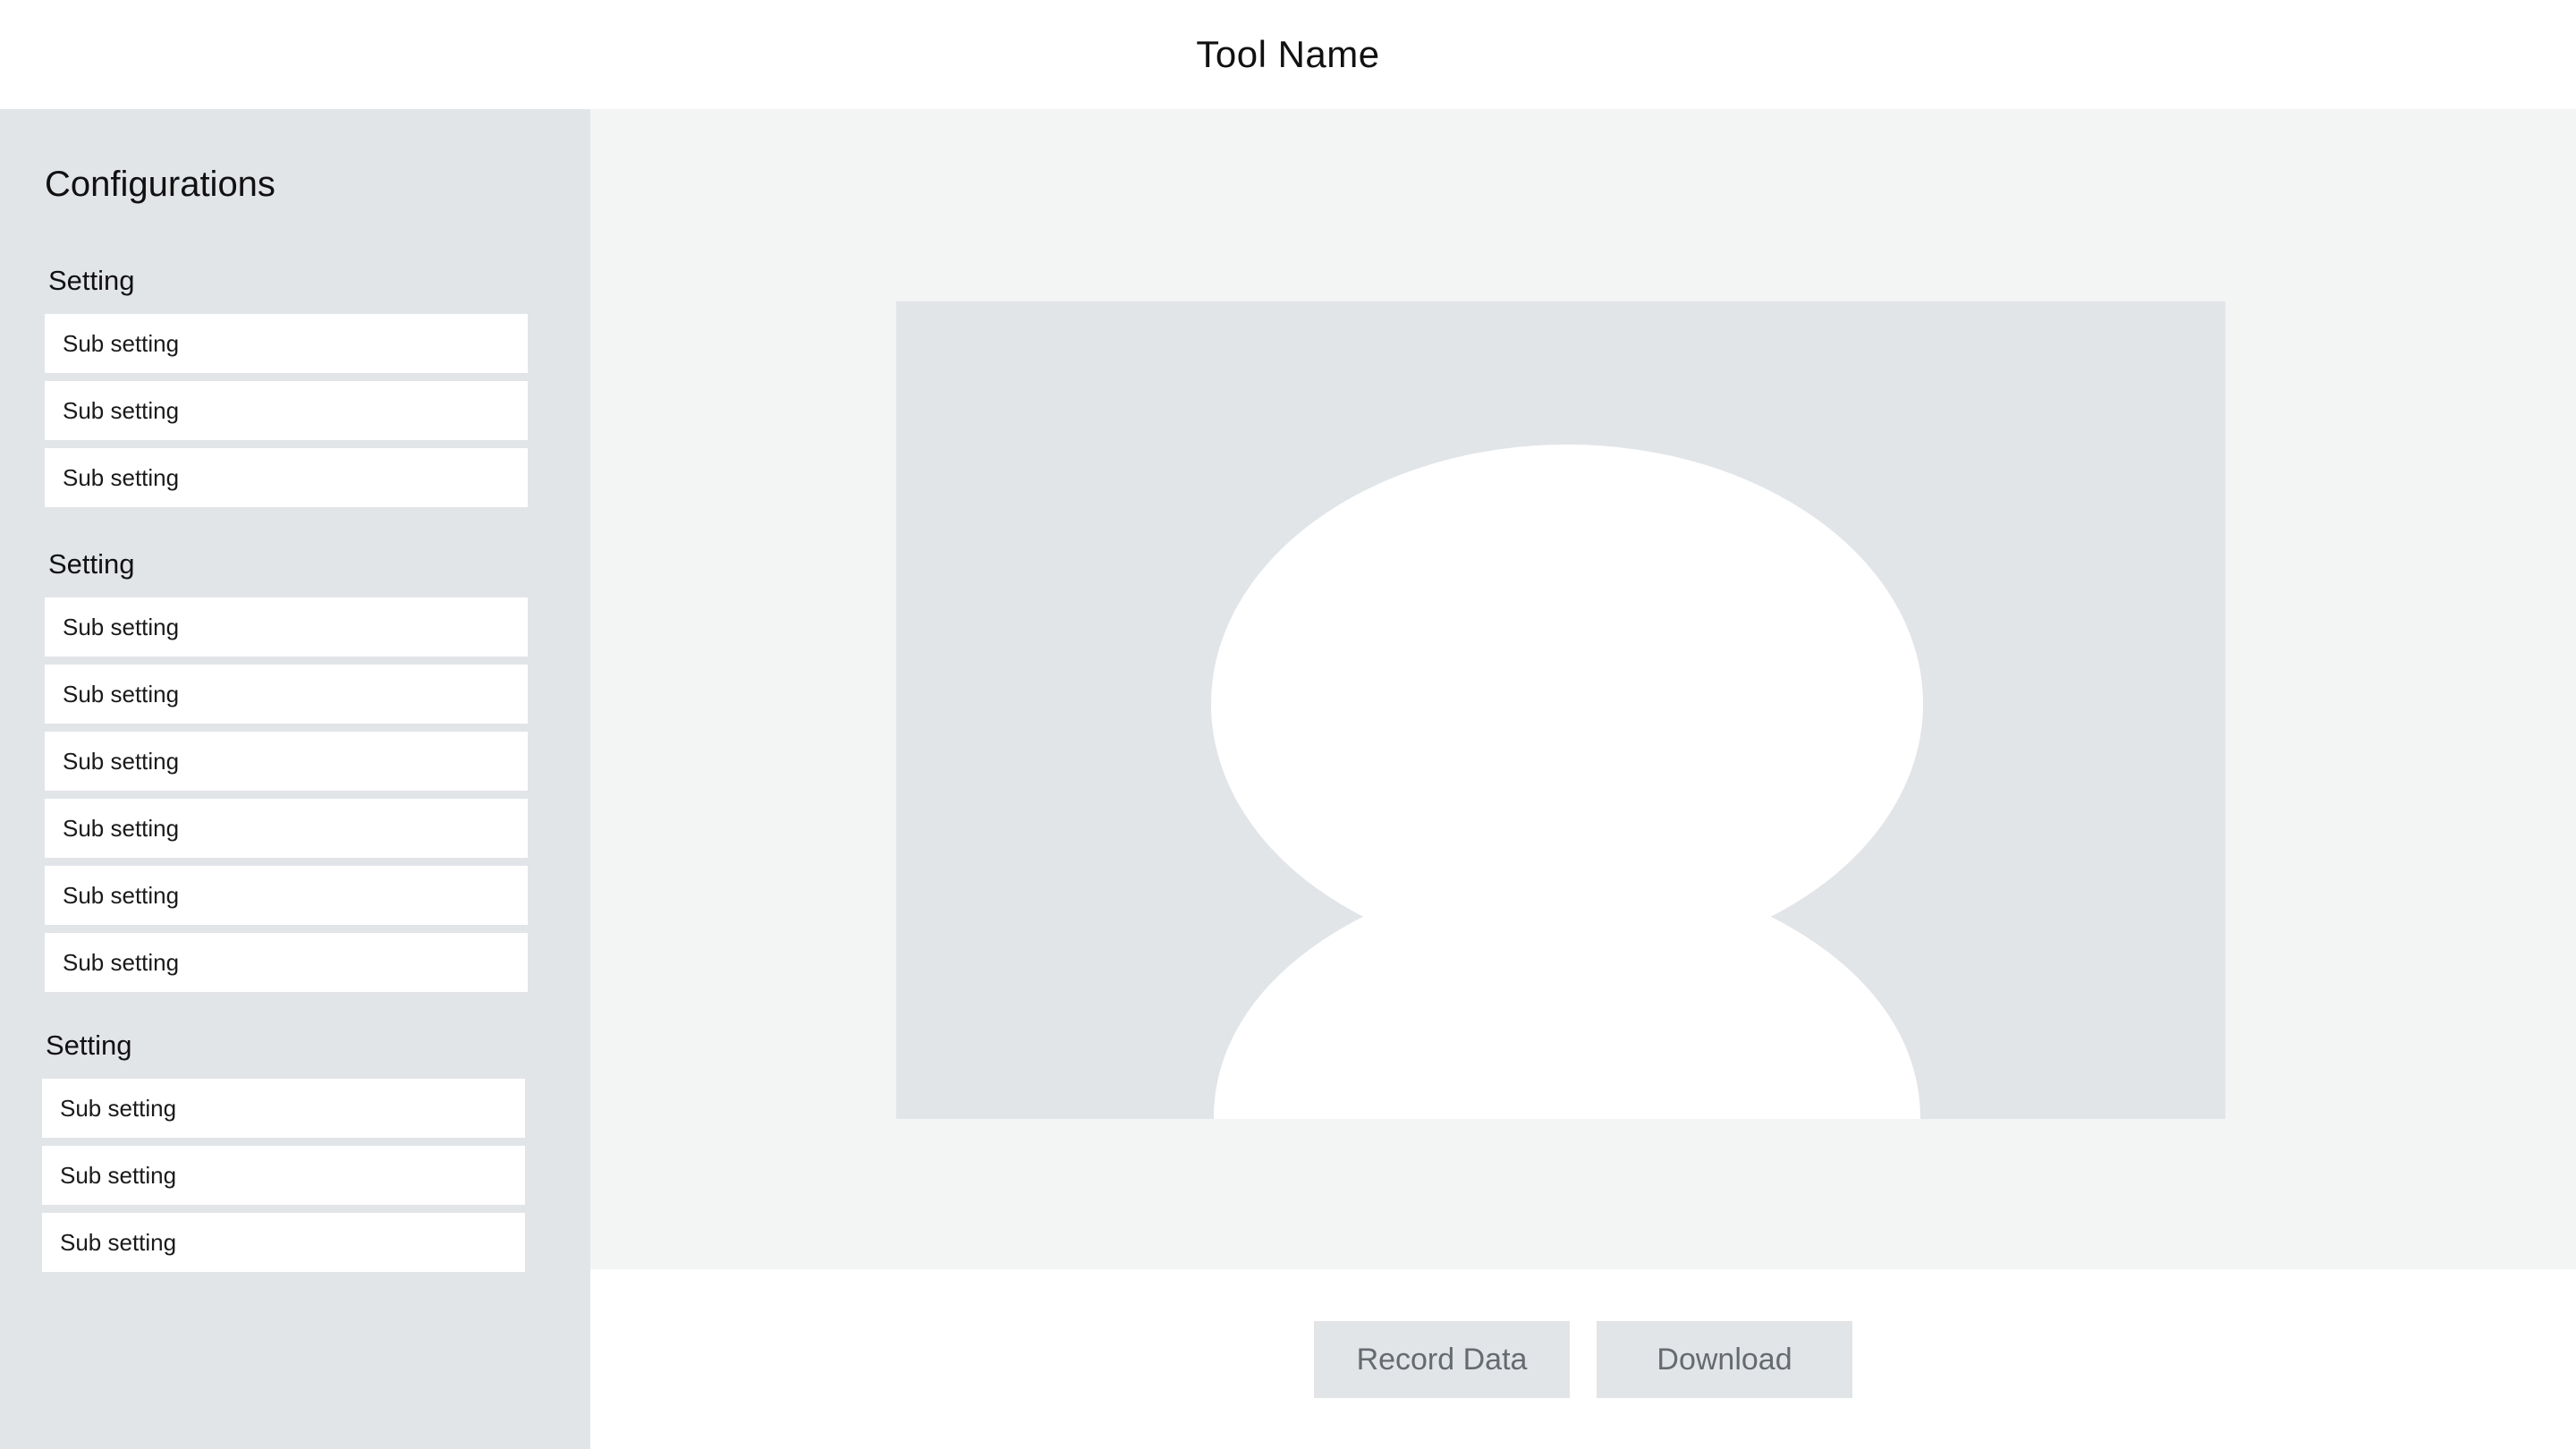  I want to click on action-bar: Record Data Download, so click(1583, 1359).